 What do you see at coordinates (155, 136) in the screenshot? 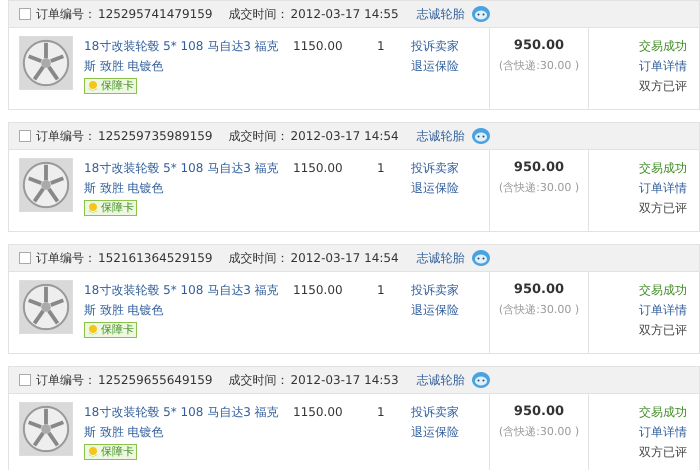
I see `order-number: 125259735989159` at bounding box center [155, 136].